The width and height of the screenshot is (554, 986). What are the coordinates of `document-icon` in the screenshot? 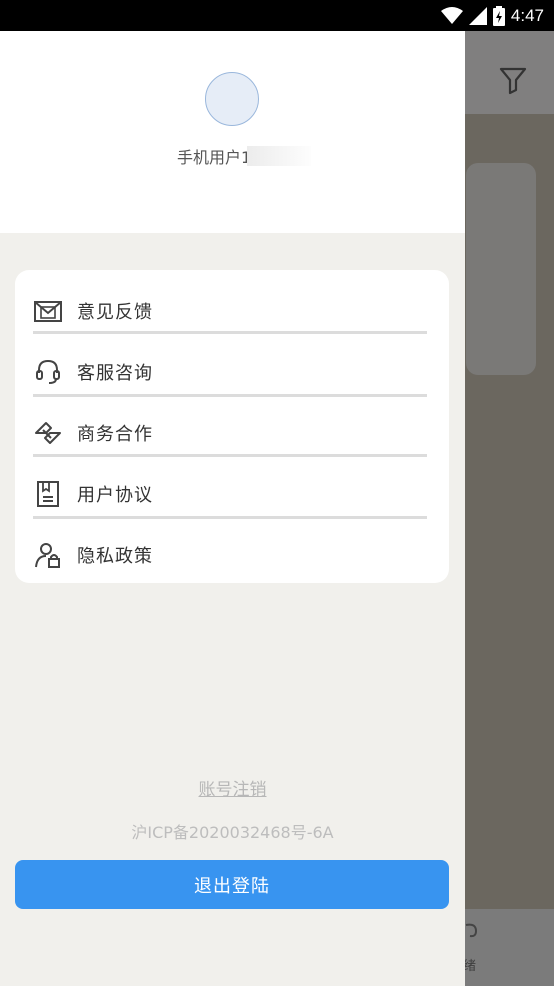 It's located at (48, 494).